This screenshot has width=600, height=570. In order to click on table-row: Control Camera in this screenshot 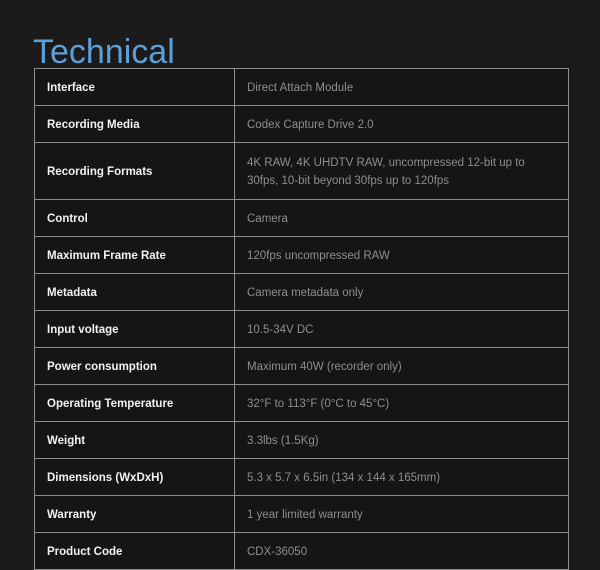, I will do `click(301, 218)`.